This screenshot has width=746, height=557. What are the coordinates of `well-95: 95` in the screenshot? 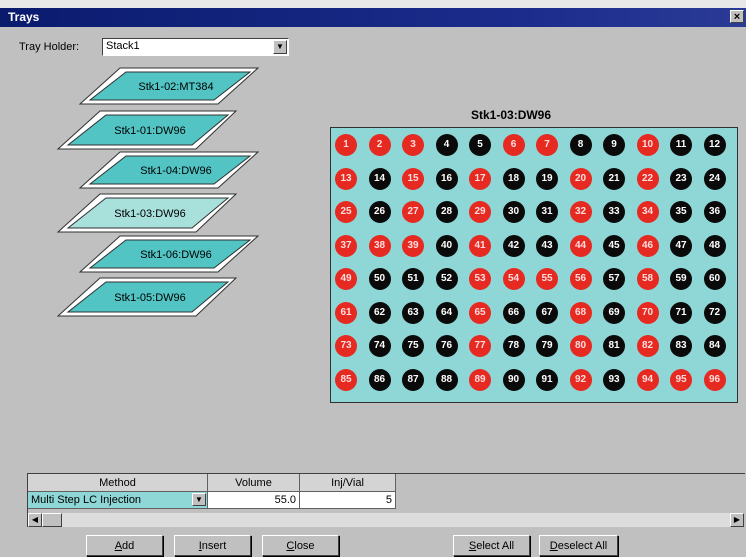 It's located at (681, 379).